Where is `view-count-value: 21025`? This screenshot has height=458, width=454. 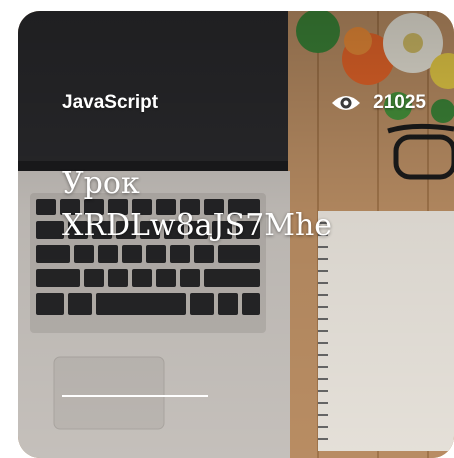
view-count-value: 21025 is located at coordinates (399, 102).